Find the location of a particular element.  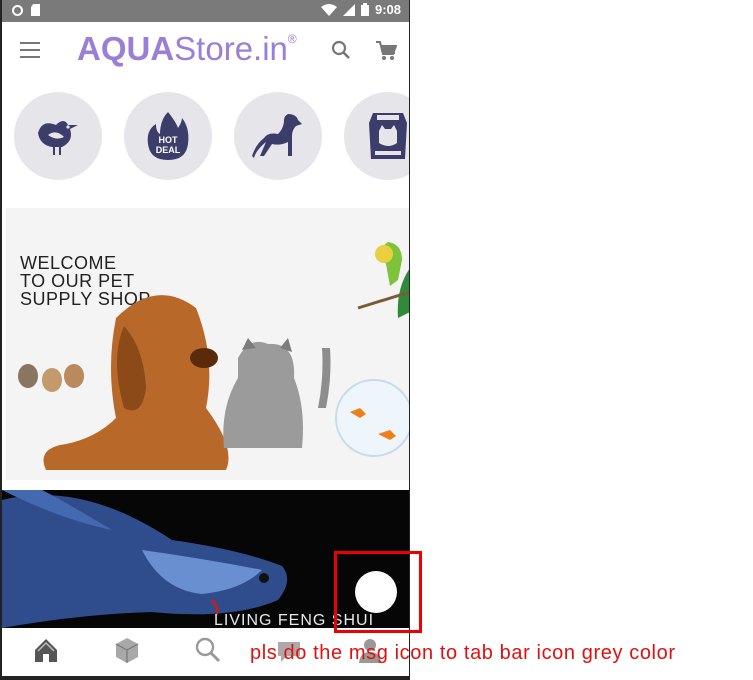

status-bar: 9:08 is located at coordinates (205, 11).